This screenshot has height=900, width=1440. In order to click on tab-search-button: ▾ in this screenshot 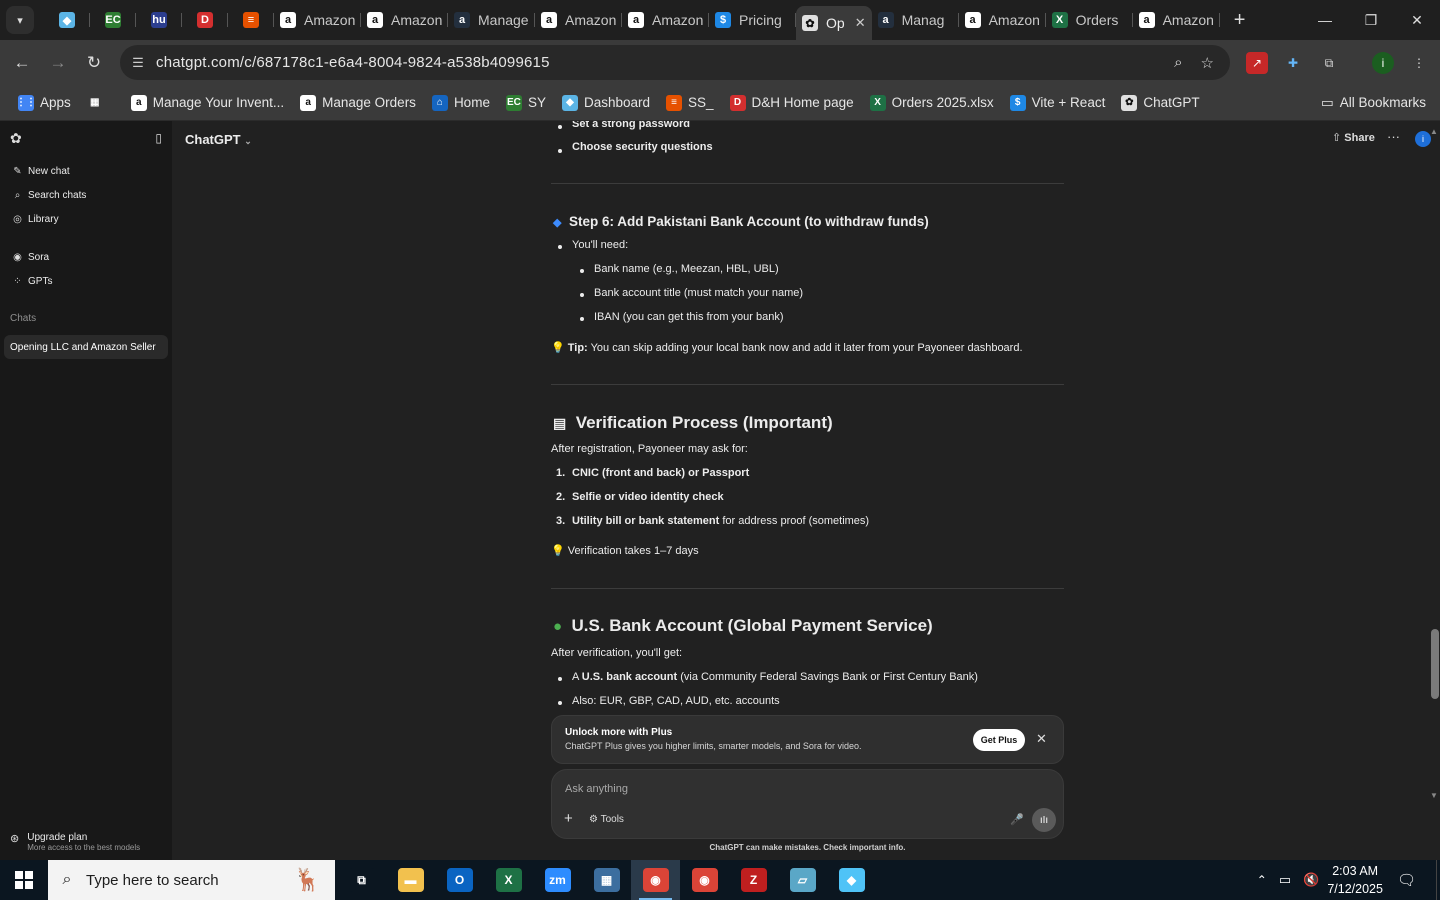, I will do `click(20, 20)`.